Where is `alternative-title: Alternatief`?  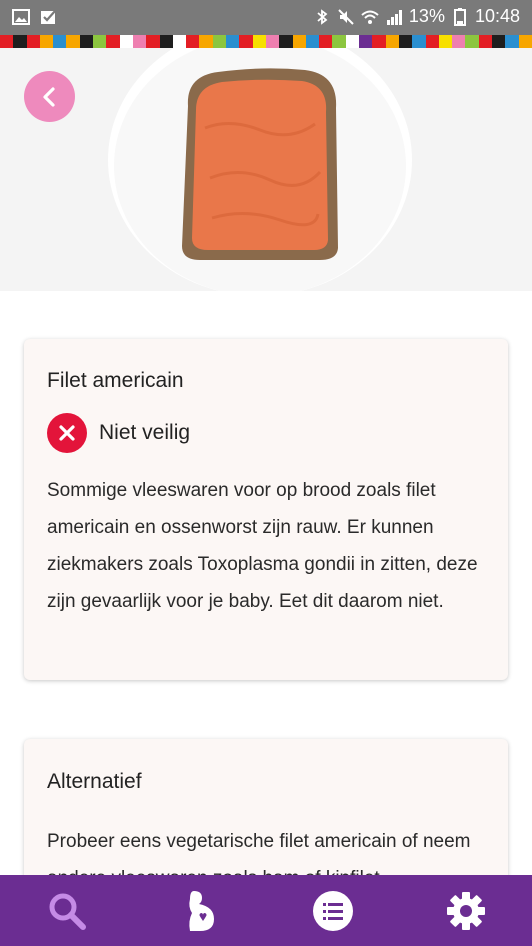
alternative-title: Alternatief is located at coordinates (94, 781).